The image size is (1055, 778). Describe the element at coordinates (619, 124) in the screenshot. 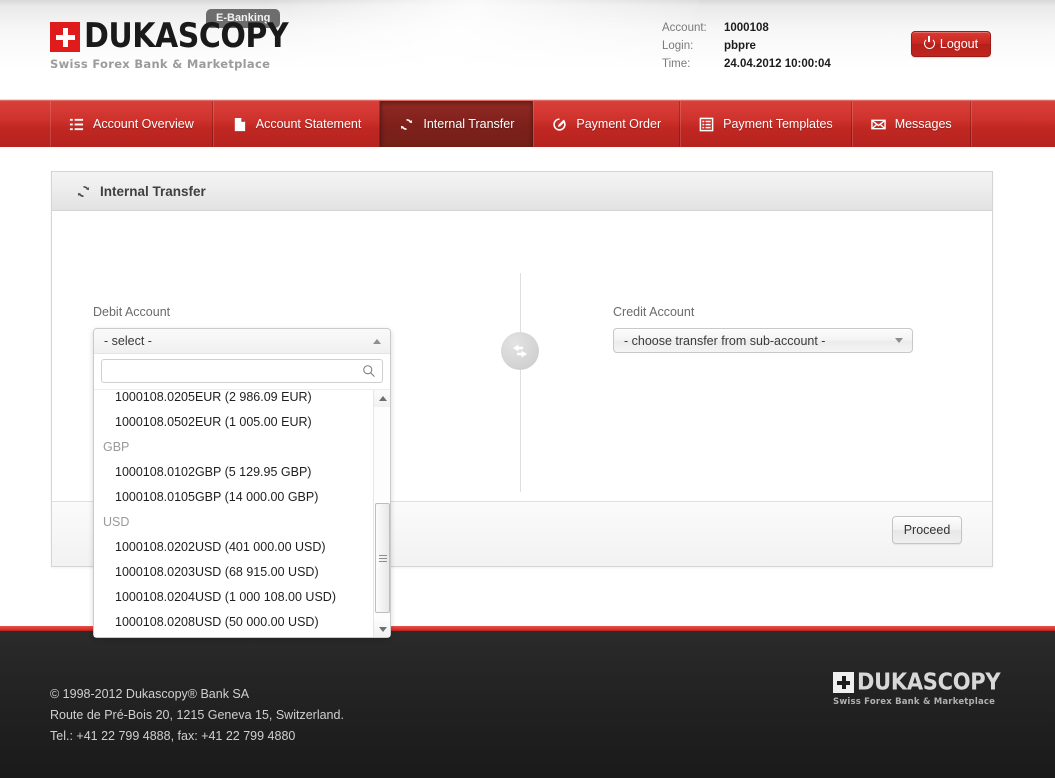

I see `nav-item-label: Payment Order` at that location.